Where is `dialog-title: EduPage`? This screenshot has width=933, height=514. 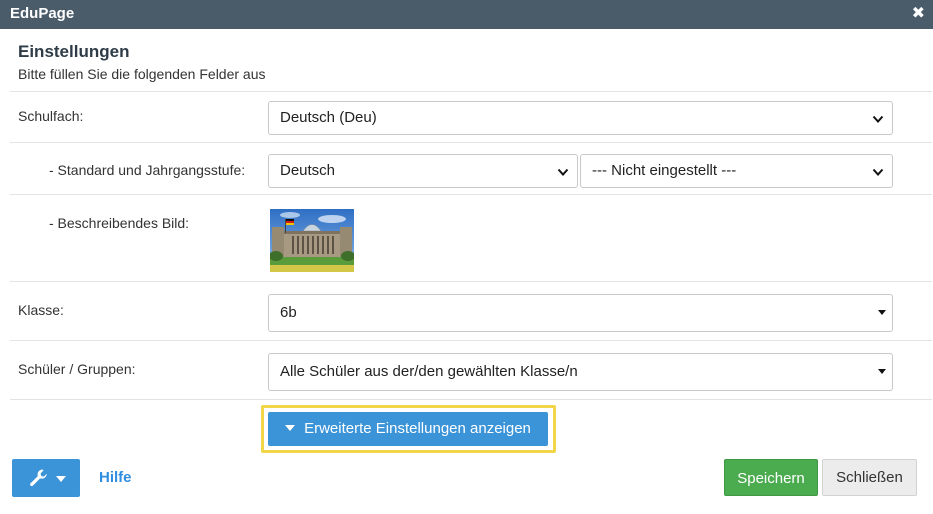
dialog-title: EduPage is located at coordinates (42, 13).